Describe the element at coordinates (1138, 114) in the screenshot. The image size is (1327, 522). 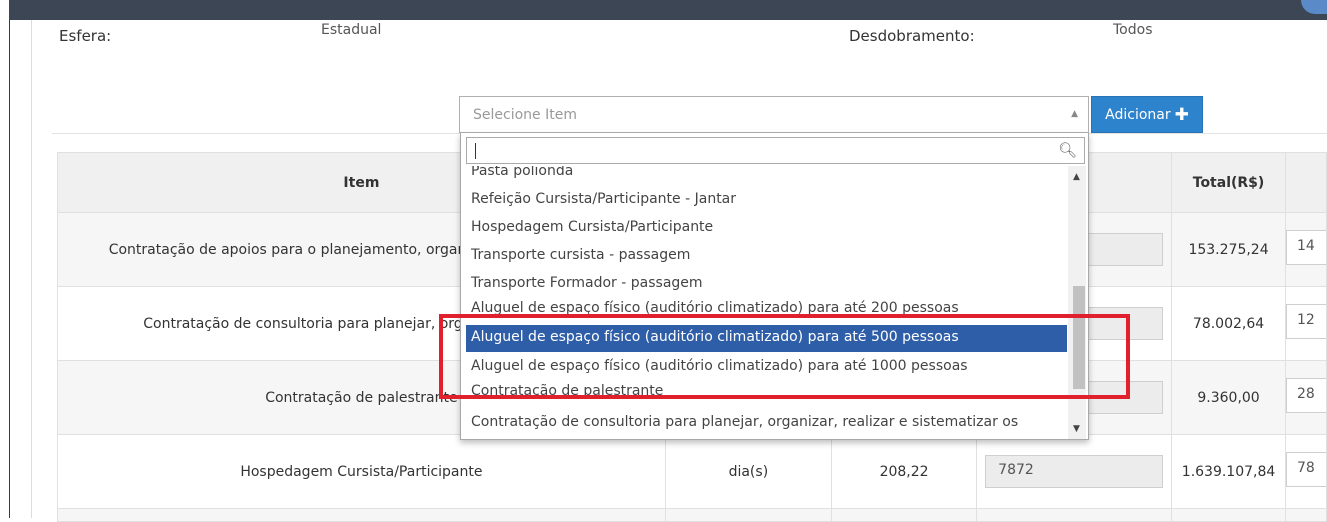
I see `add-button-label: Adicionar` at that location.